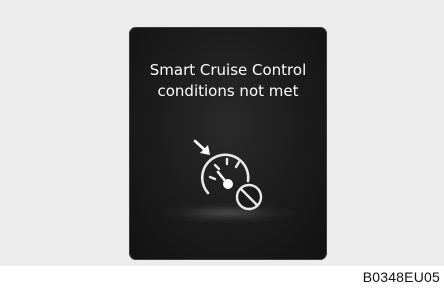 Image resolution: width=444 pixels, height=288 pixels. Describe the element at coordinates (201, 147) in the screenshot. I see `set-arrow-icon` at that location.